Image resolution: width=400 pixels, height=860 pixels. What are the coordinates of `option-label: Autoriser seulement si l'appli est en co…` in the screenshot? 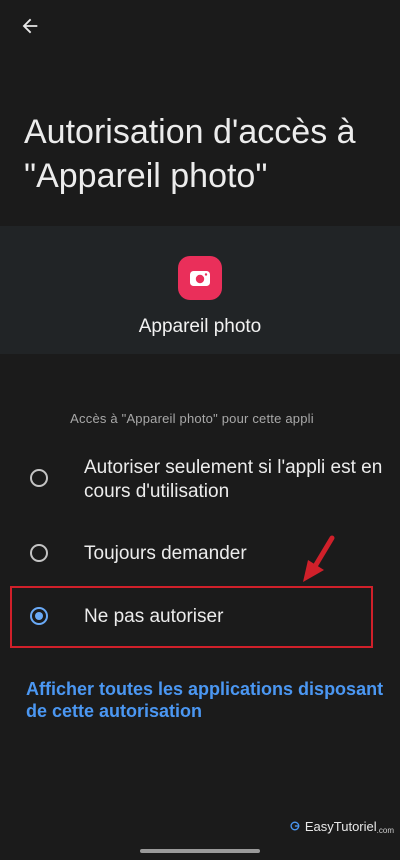 It's located at (233, 479).